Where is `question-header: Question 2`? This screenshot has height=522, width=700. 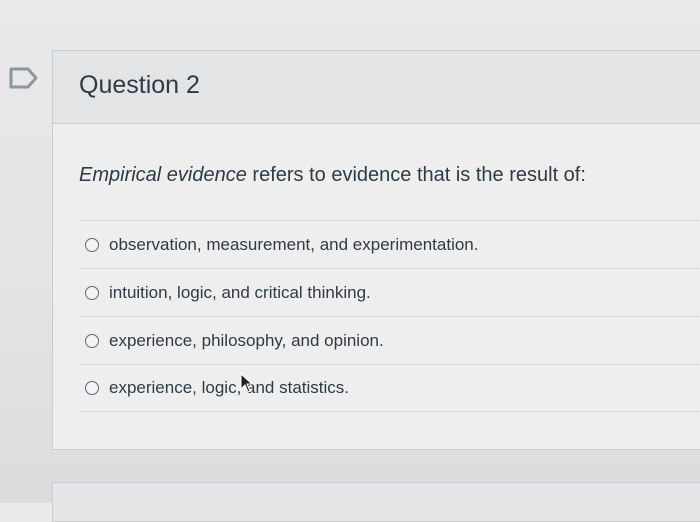
question-header: Question 2 is located at coordinates (376, 87).